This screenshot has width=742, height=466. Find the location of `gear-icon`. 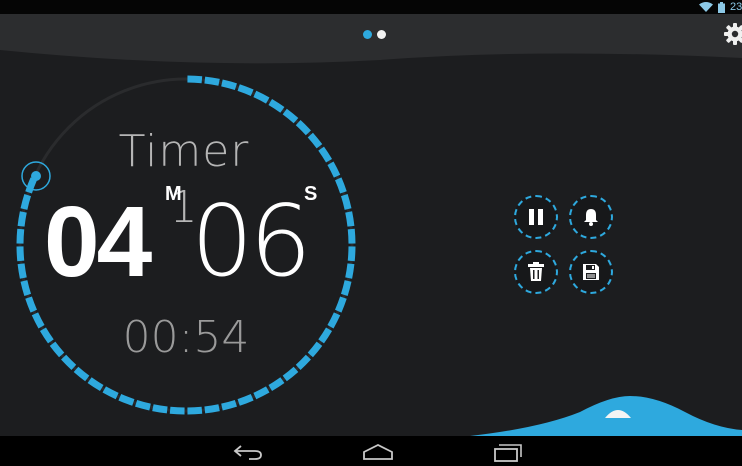

gear-icon is located at coordinates (732, 34).